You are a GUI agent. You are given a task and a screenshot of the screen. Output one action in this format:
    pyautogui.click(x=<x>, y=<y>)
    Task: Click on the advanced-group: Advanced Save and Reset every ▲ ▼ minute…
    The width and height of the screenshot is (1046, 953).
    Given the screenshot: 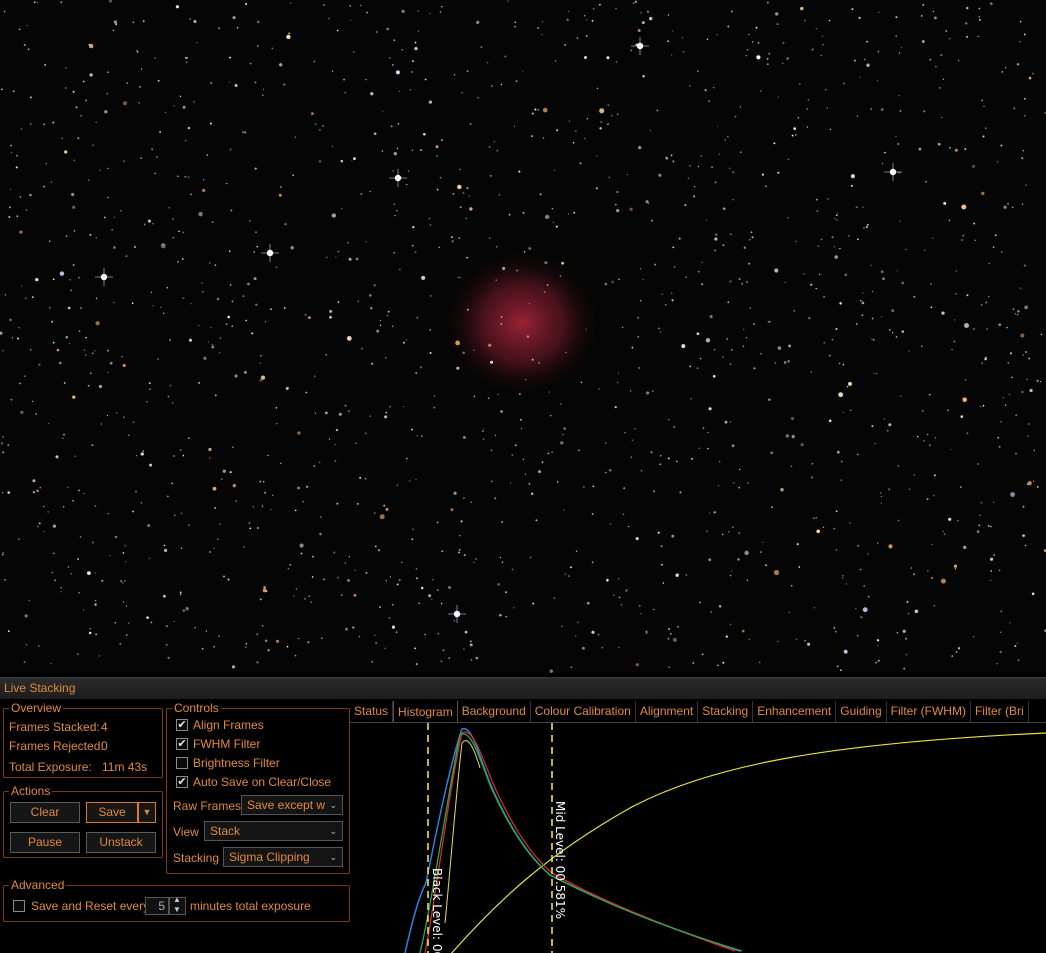 What is the action you would take?
    pyautogui.click(x=176, y=900)
    